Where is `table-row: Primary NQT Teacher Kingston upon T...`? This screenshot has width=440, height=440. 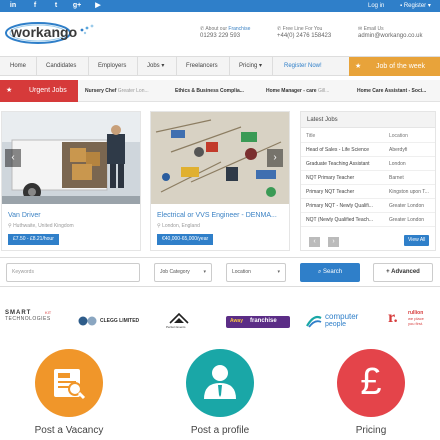 table-row: Primary NQT Teacher Kingston upon T... is located at coordinates (368, 192).